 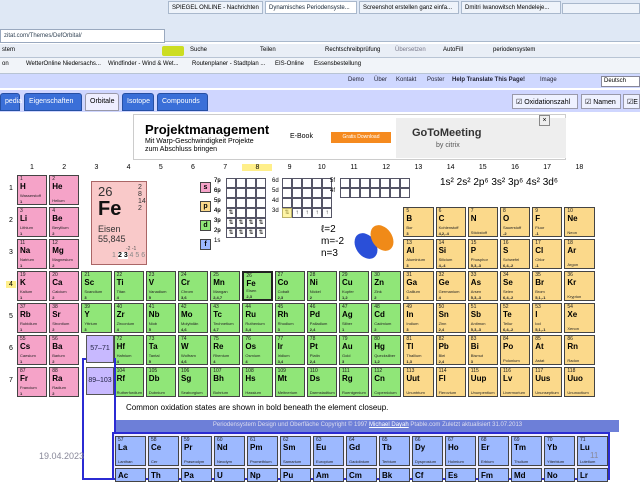 I want to click on element-uuo: 118 Uuo Ununoctium, so click(x=579, y=382).